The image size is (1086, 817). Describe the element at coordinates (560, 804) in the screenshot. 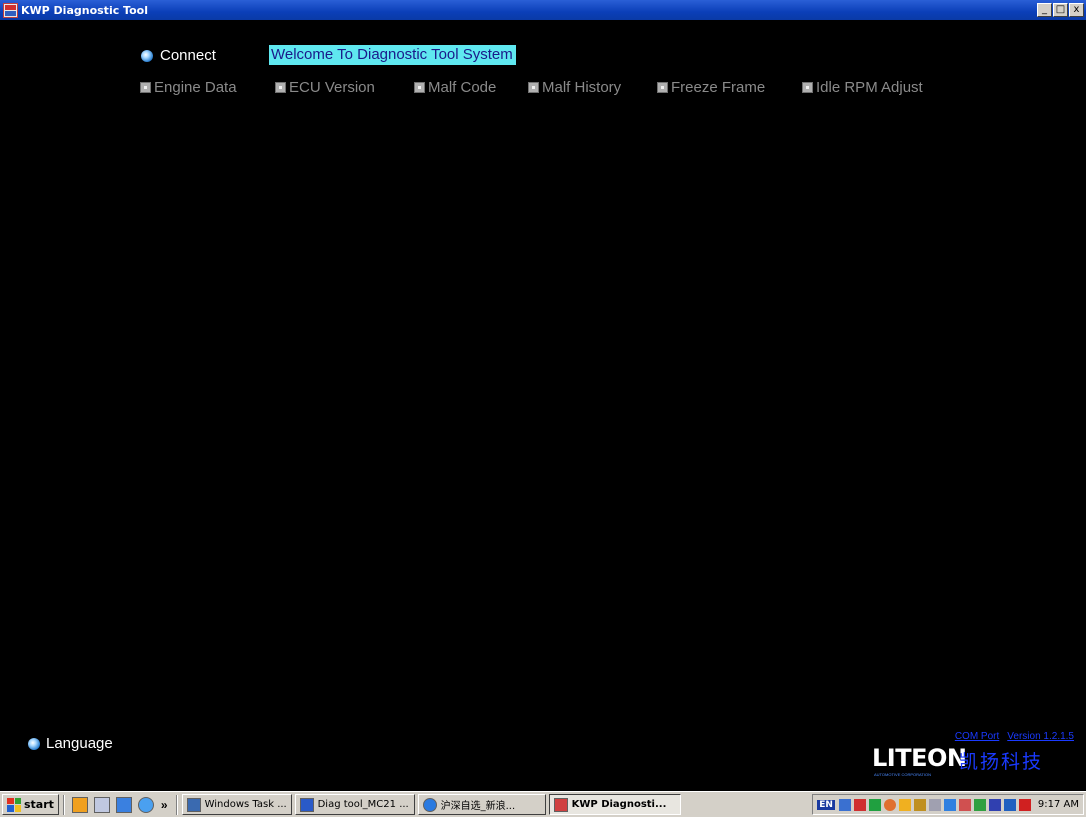

I see `kwp-app-icon` at that location.